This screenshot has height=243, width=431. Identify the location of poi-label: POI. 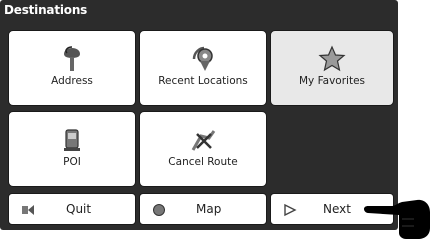
(72, 162).